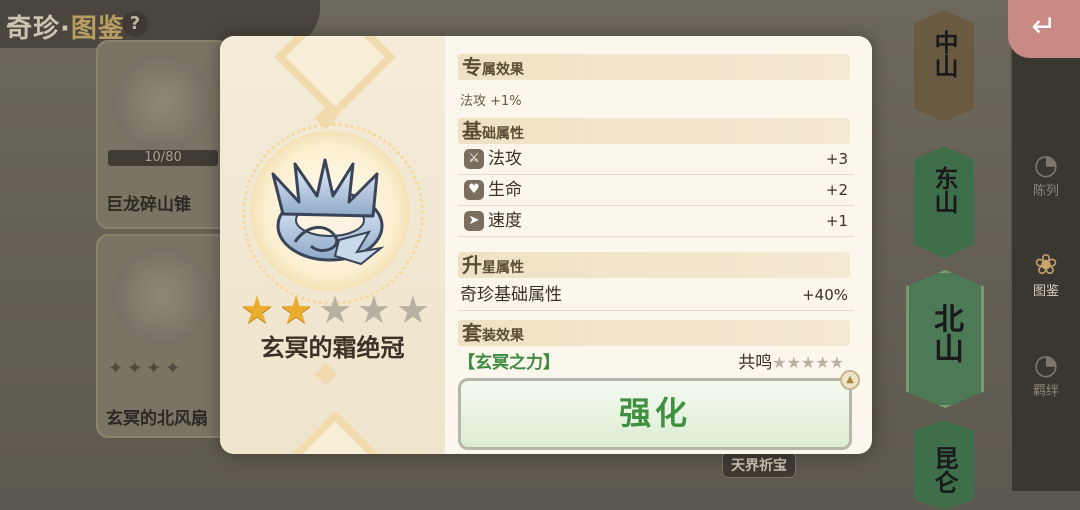 Image resolution: width=1080 pixels, height=510 pixels. I want to click on side-nav-catalog: ❀ 图鉴, so click(1046, 274).